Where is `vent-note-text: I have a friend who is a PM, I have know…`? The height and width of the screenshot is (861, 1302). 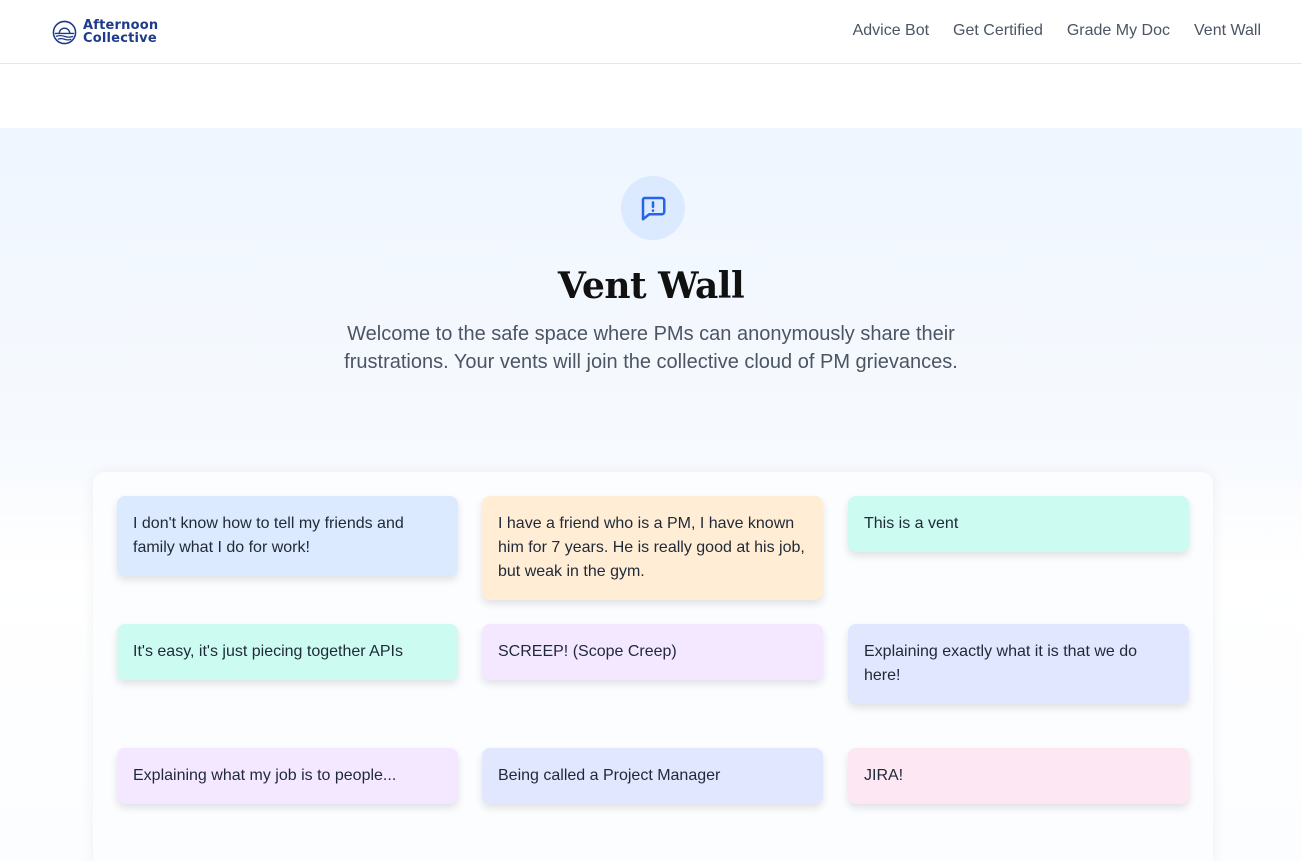 vent-note-text: I have a friend who is a PM, I have know… is located at coordinates (651, 547).